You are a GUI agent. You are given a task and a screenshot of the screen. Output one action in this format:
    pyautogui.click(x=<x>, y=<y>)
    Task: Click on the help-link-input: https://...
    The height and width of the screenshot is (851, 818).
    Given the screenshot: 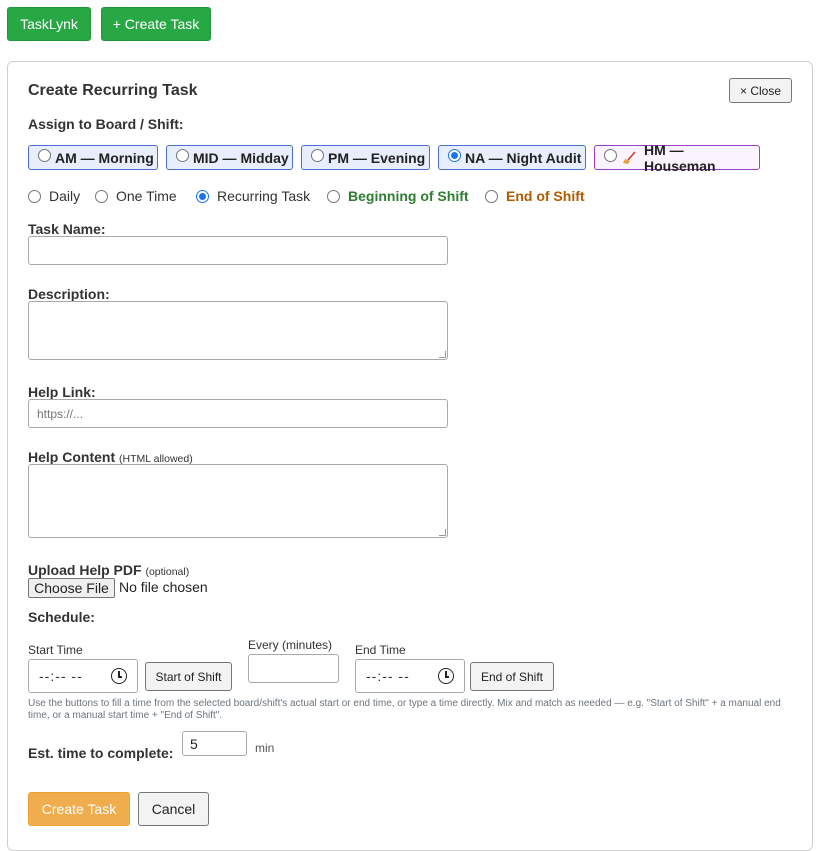 What is the action you would take?
    pyautogui.click(x=238, y=413)
    